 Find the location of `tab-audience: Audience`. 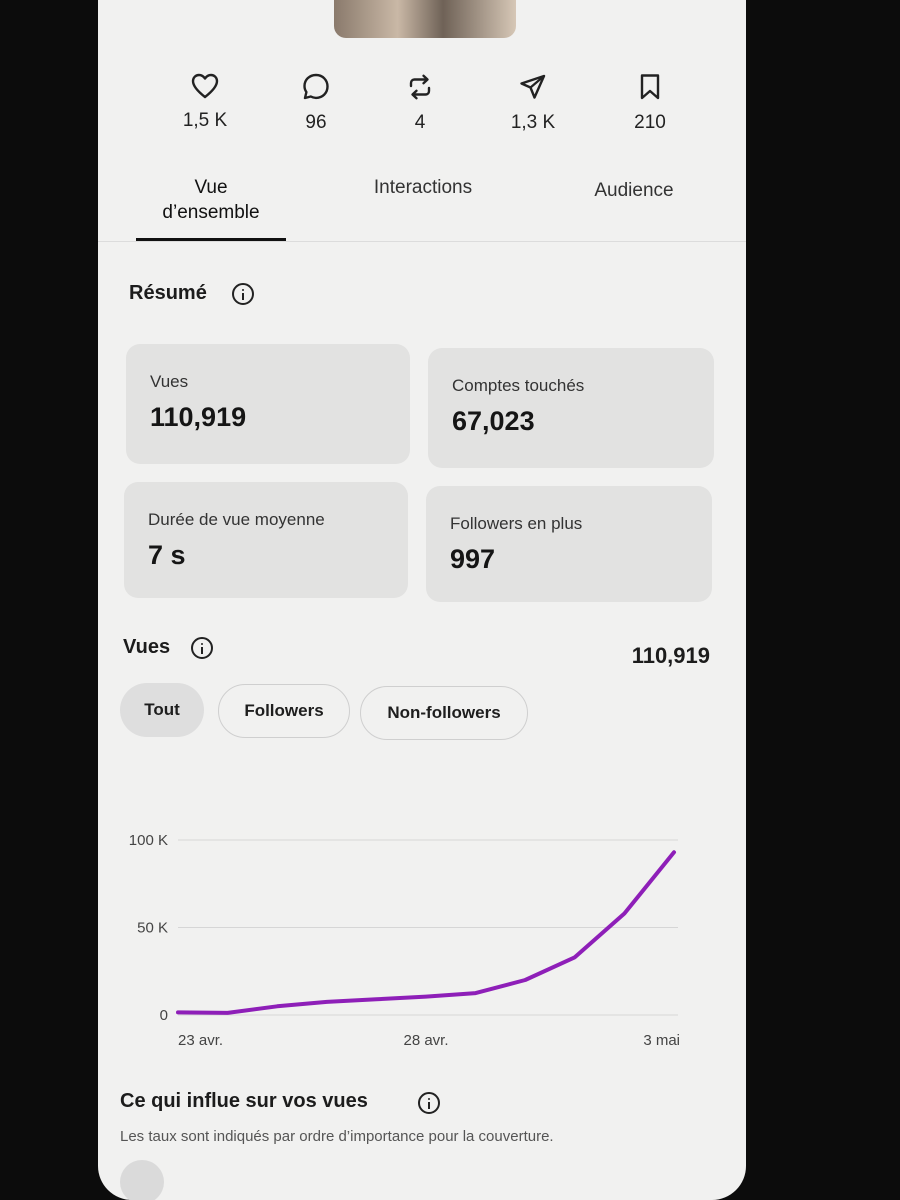

tab-audience: Audience is located at coordinates (634, 191).